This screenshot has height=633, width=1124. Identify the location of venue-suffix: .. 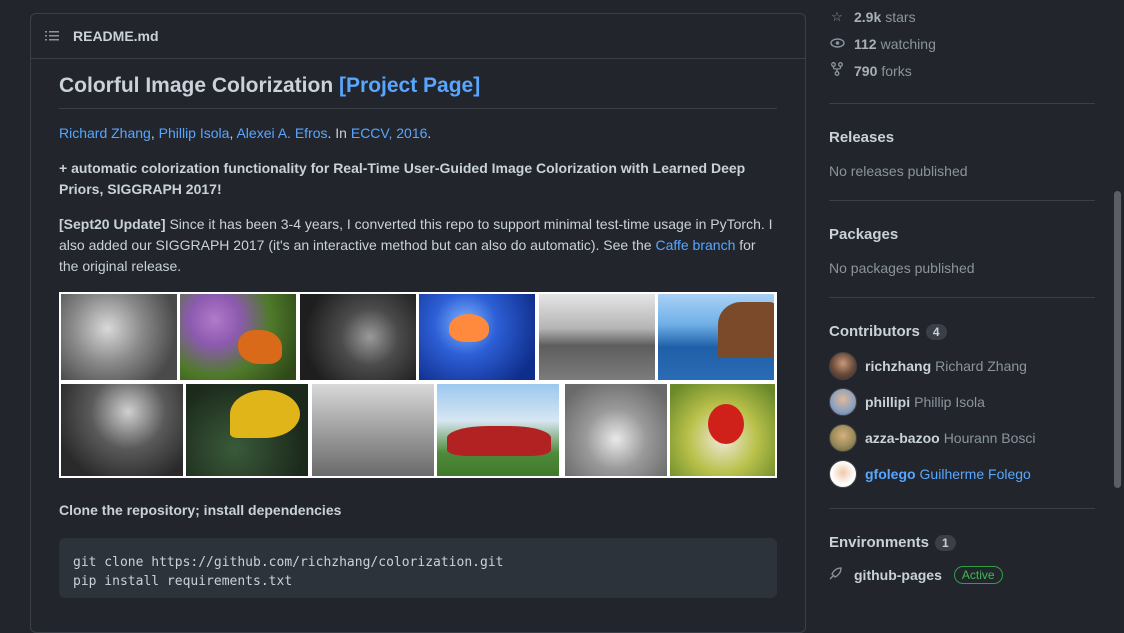
(429, 133).